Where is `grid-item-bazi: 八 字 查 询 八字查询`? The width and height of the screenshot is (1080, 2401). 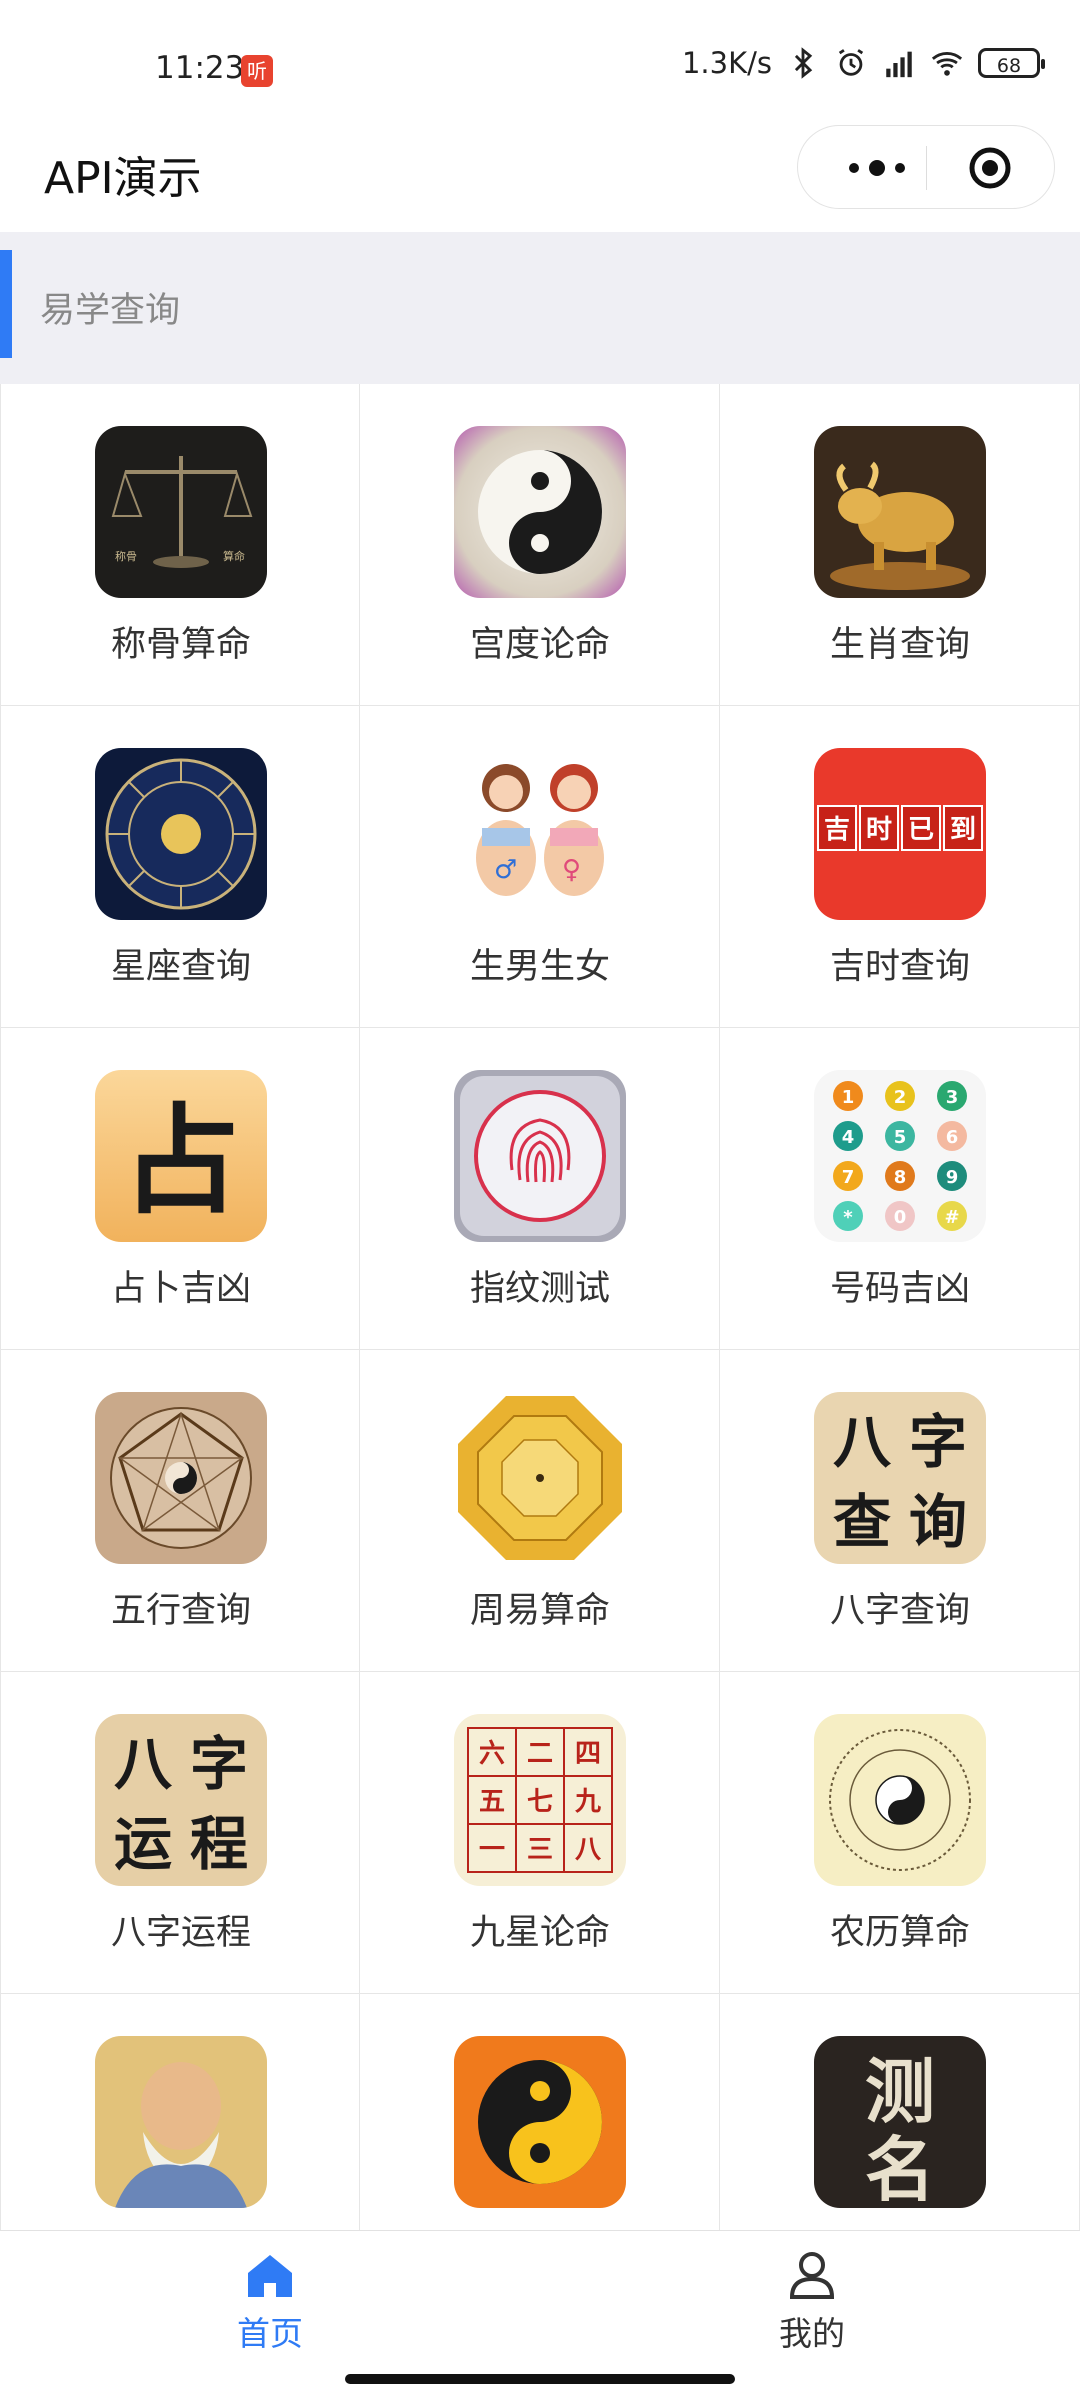
grid-item-bazi: 八 字 查 询 八字查询 is located at coordinates (900, 1511).